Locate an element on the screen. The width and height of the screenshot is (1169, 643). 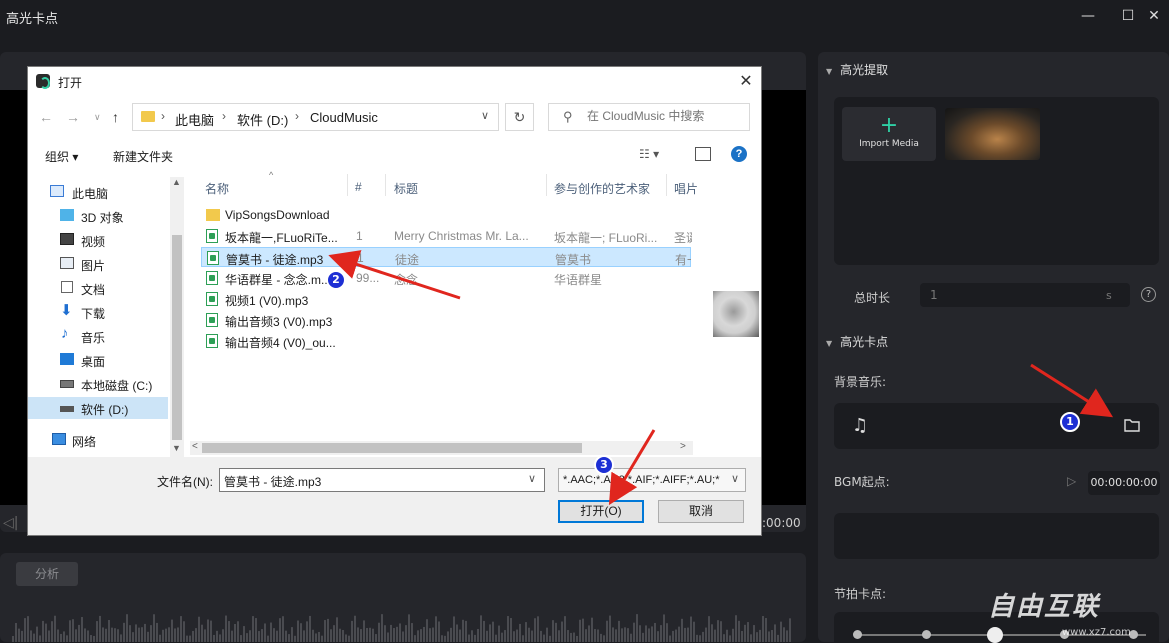
document-icon is located at coordinates (67, 287).